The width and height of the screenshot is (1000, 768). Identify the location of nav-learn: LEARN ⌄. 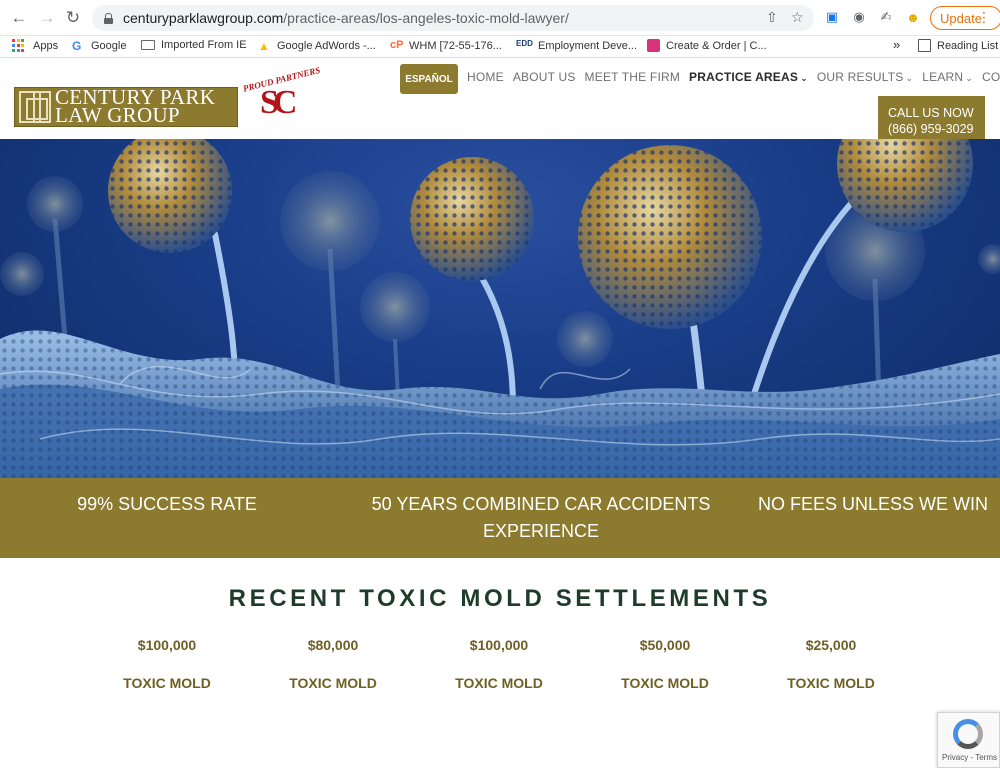
(947, 77).